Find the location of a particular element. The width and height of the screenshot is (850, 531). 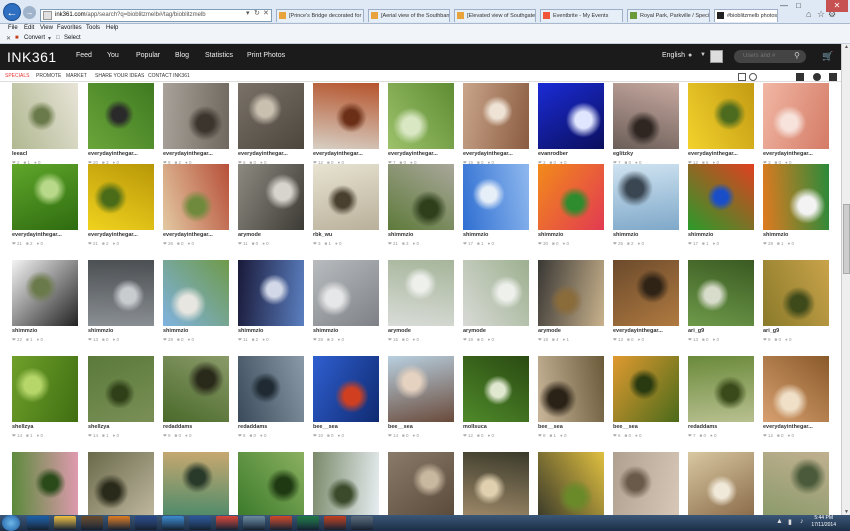

photo-username: shellzya is located at coordinates (46, 427).